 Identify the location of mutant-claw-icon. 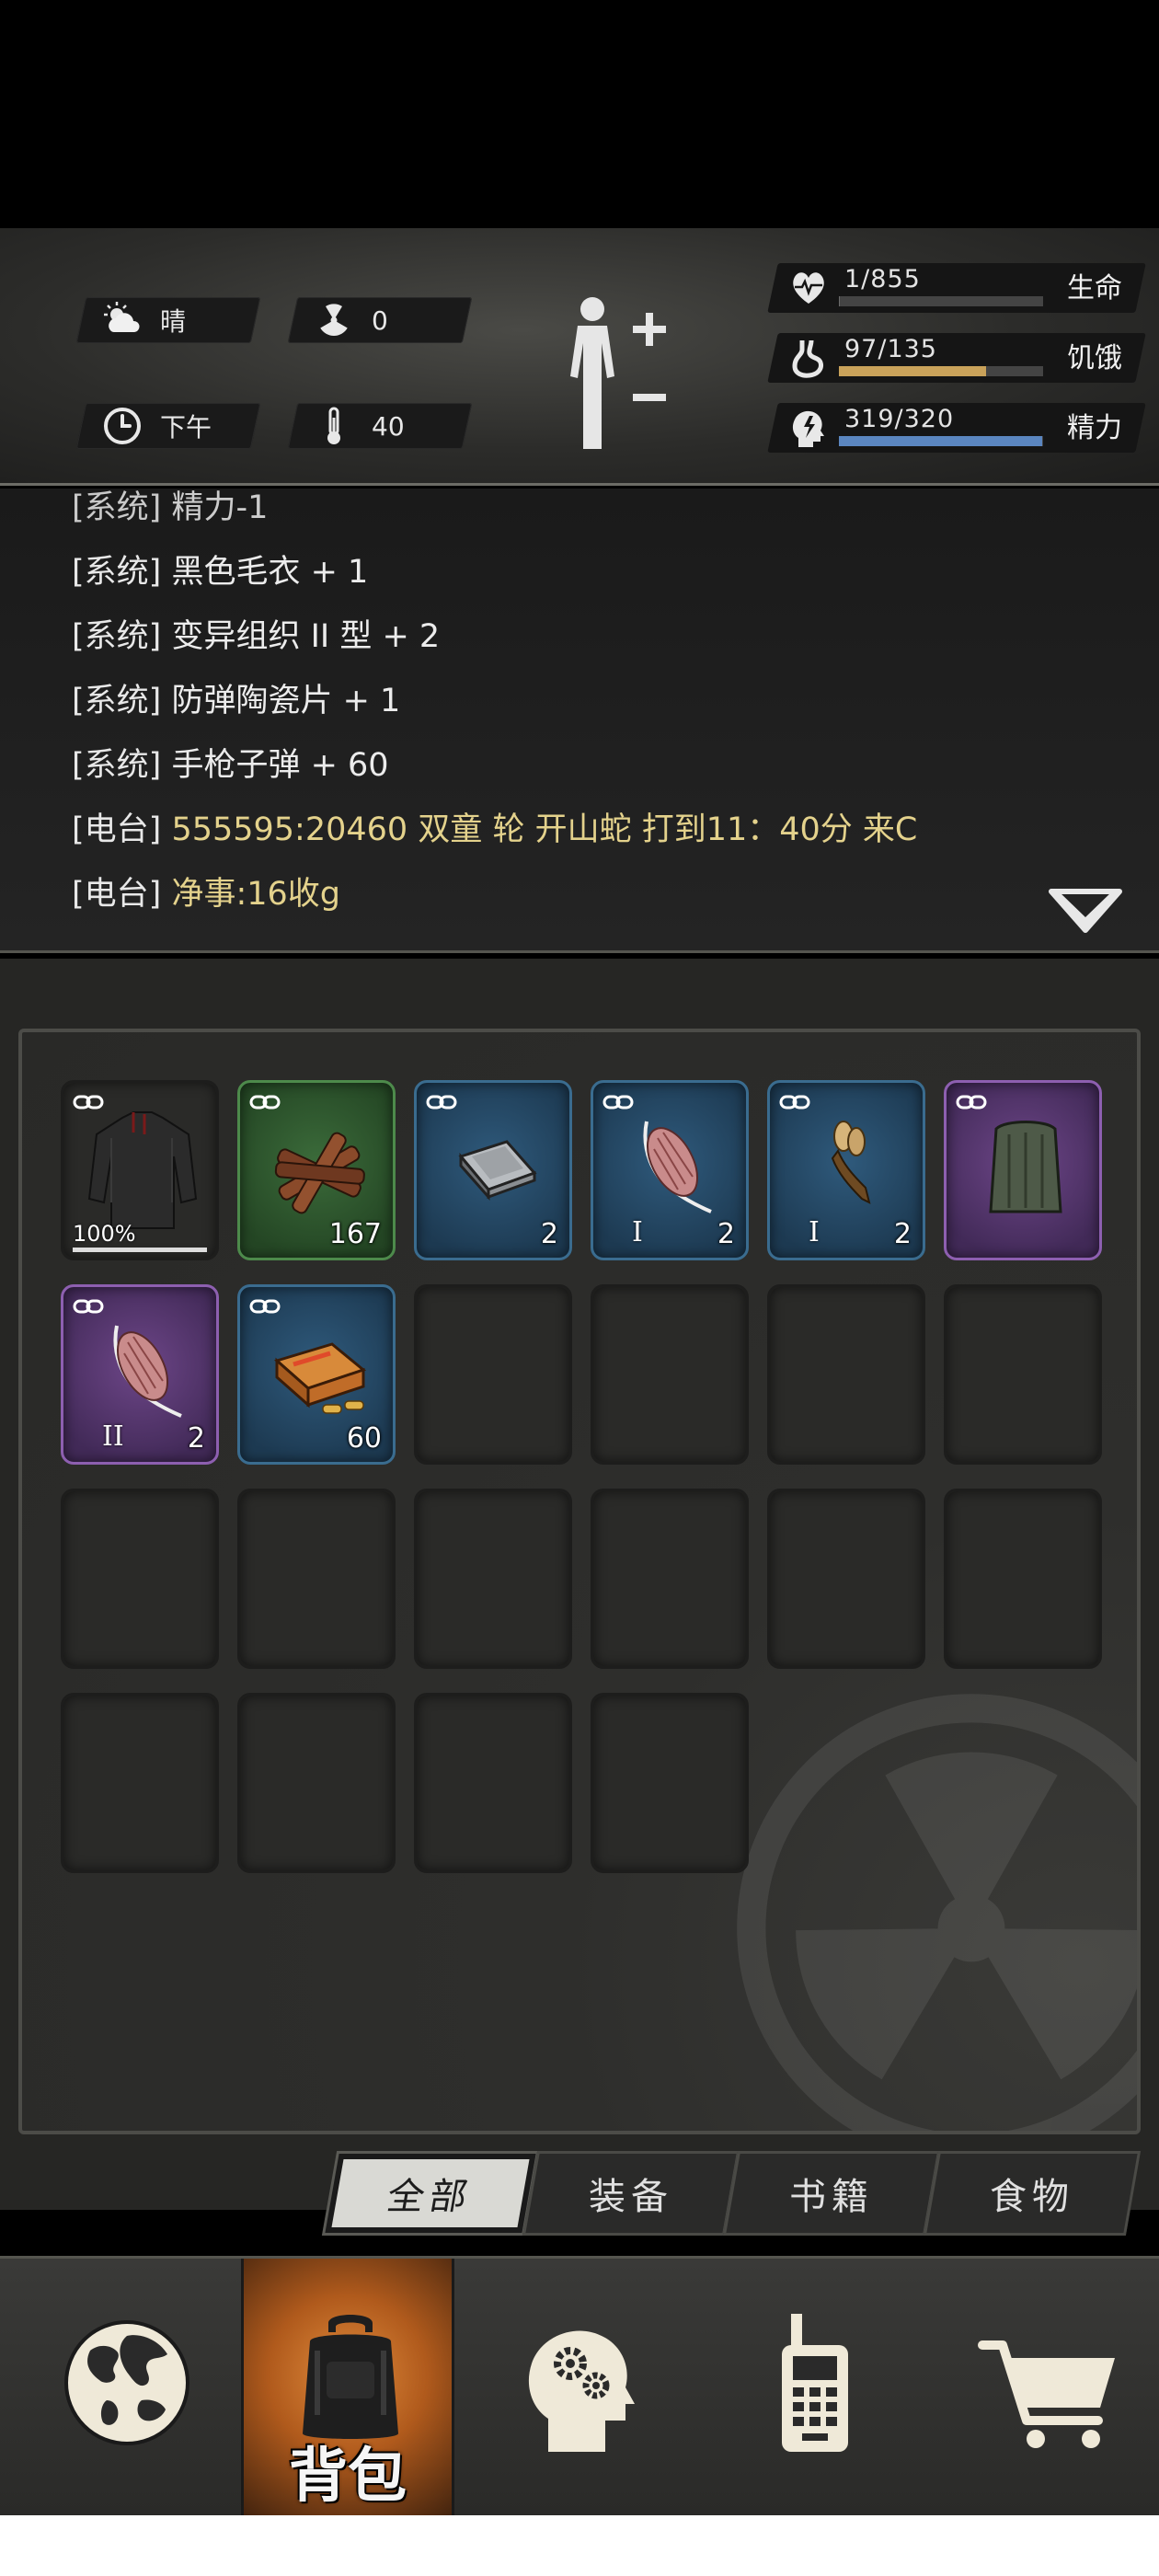
(851, 1162).